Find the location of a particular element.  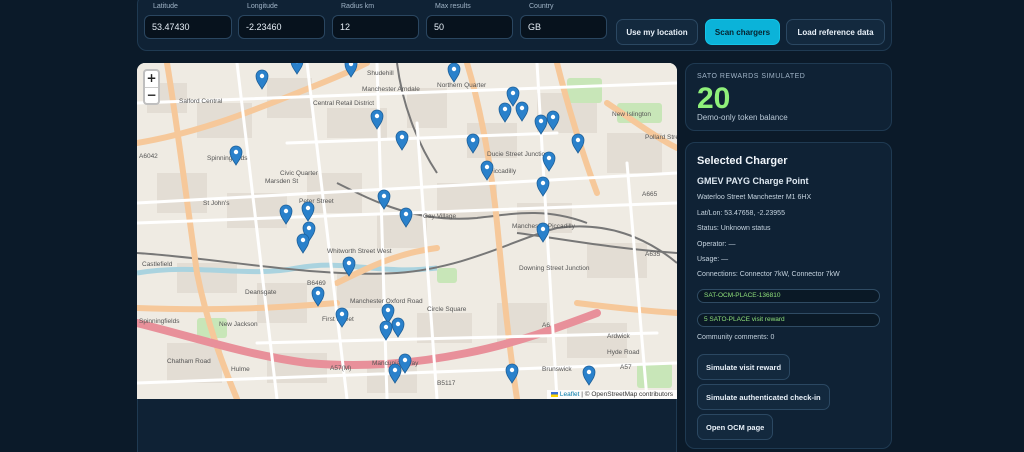

map-place-label: Civic Quarter is located at coordinates (299, 173).